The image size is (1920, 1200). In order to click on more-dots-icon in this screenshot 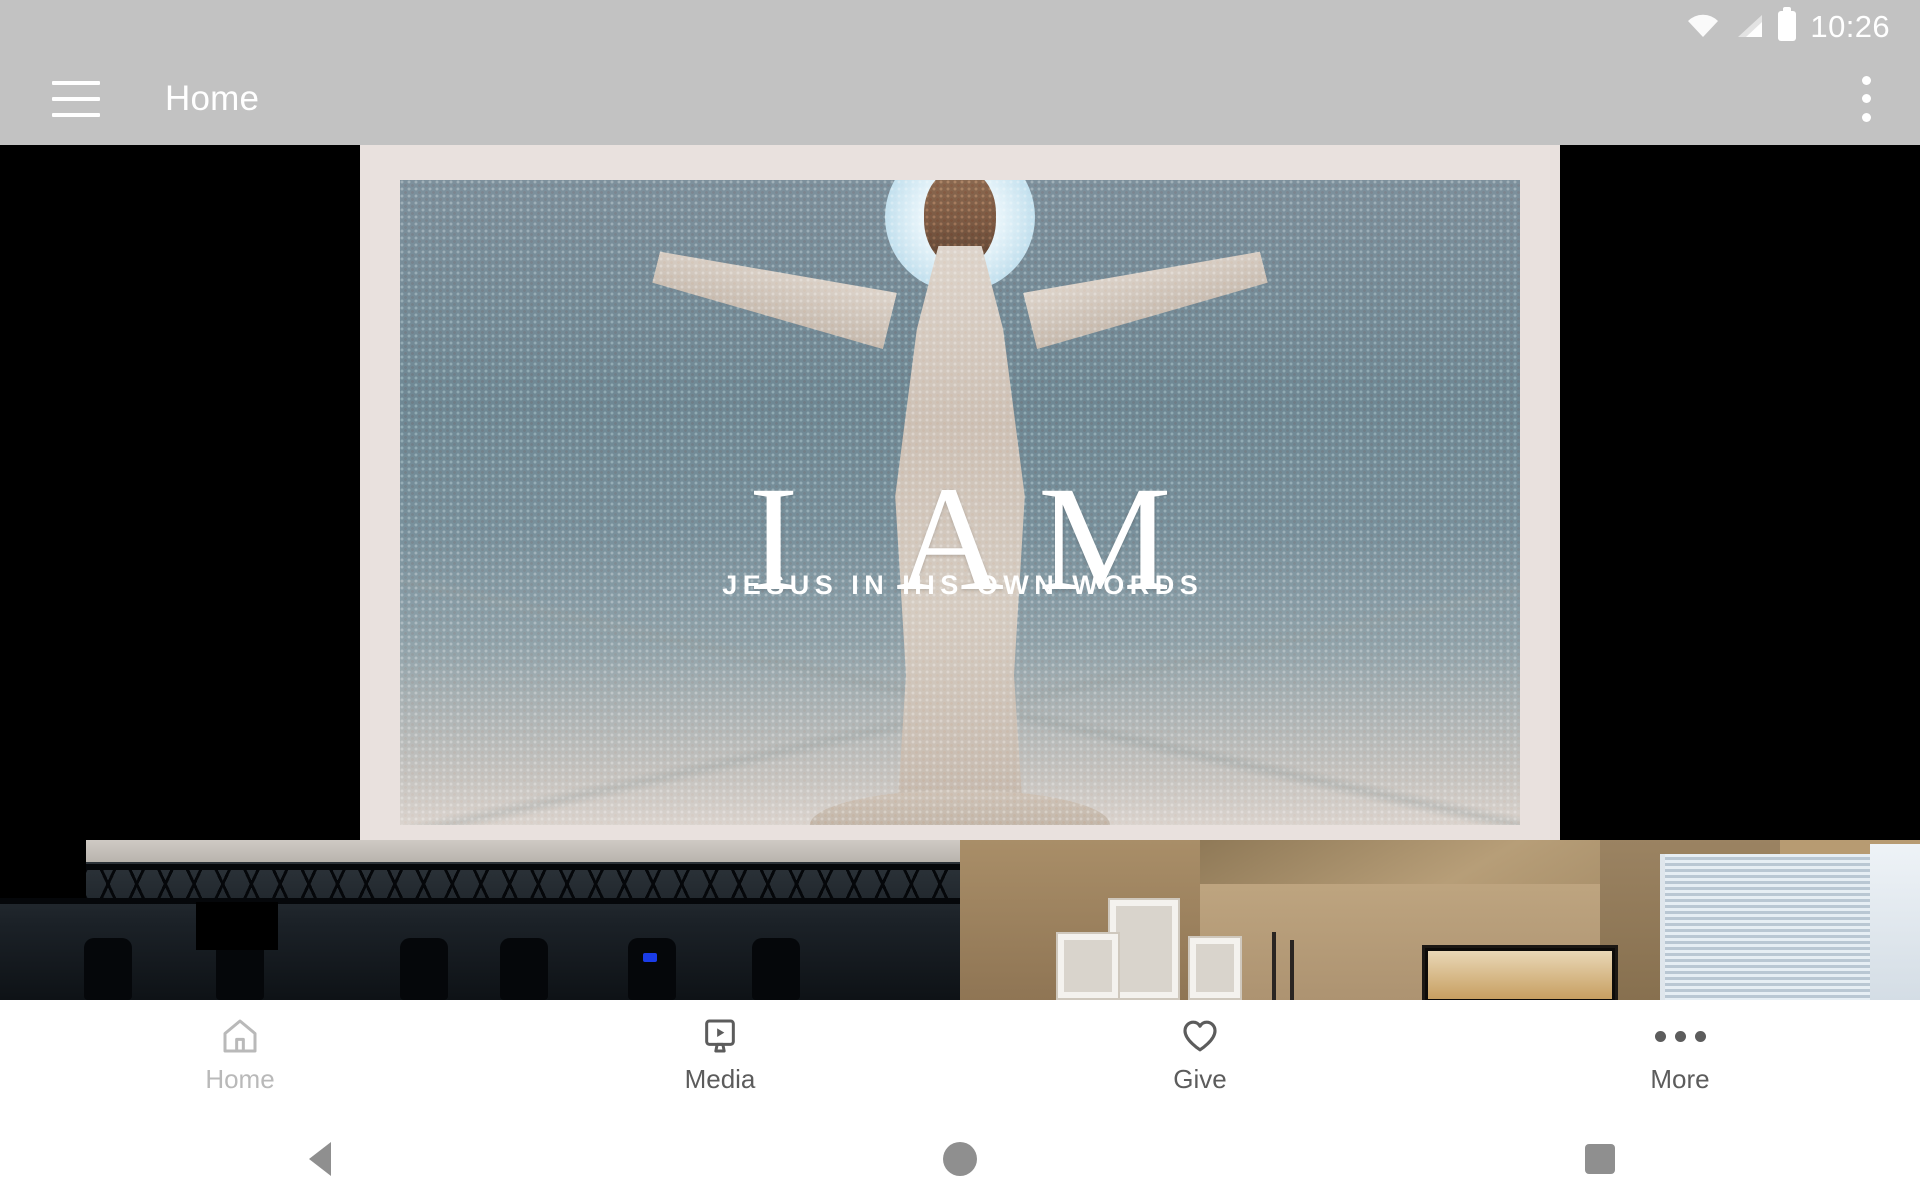, I will do `click(1680, 1036)`.